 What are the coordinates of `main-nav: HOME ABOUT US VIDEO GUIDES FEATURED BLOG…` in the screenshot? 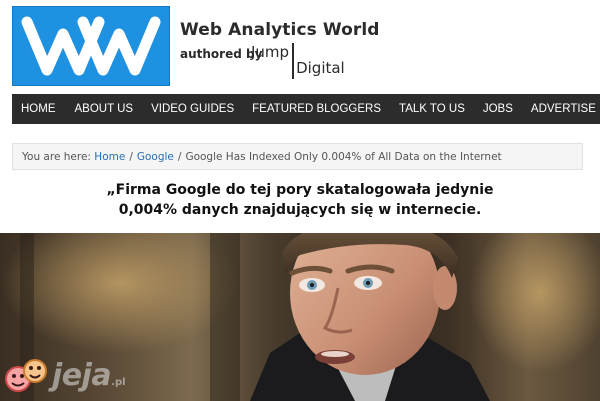 It's located at (306, 109).